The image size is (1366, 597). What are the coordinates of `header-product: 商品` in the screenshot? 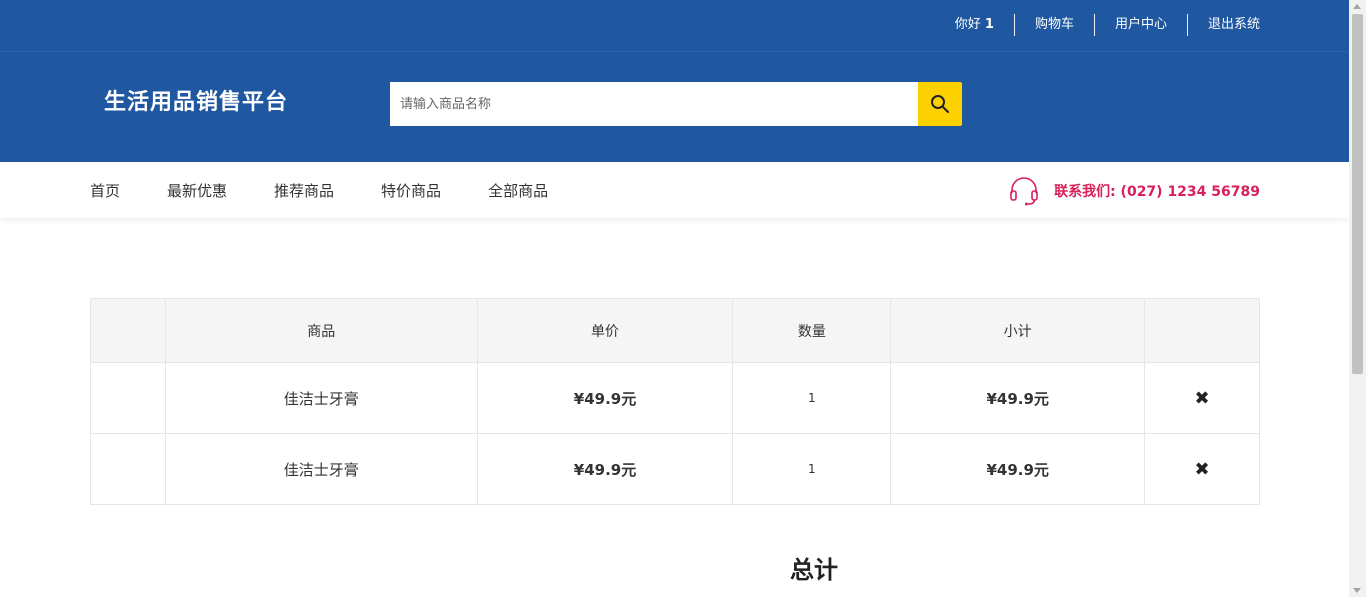 It's located at (321, 330).